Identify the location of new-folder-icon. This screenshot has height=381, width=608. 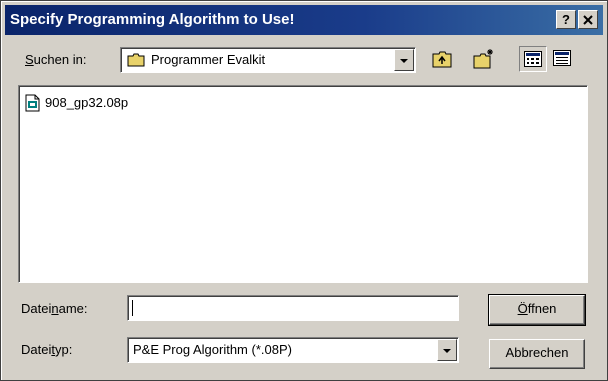
(483, 59).